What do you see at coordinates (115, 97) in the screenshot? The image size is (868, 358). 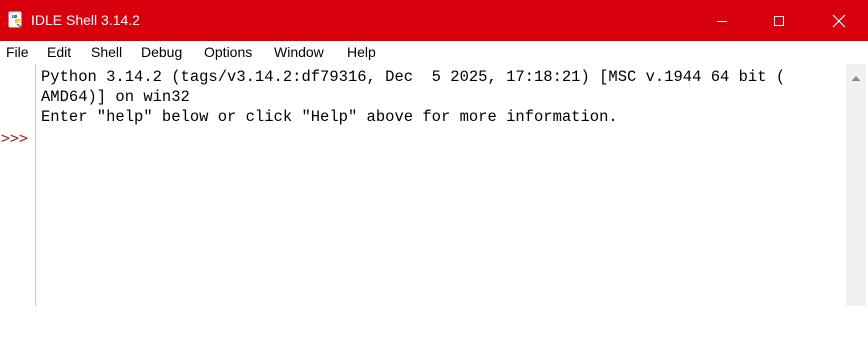 I see `shell-output-line: AMD64)] on win32` at bounding box center [115, 97].